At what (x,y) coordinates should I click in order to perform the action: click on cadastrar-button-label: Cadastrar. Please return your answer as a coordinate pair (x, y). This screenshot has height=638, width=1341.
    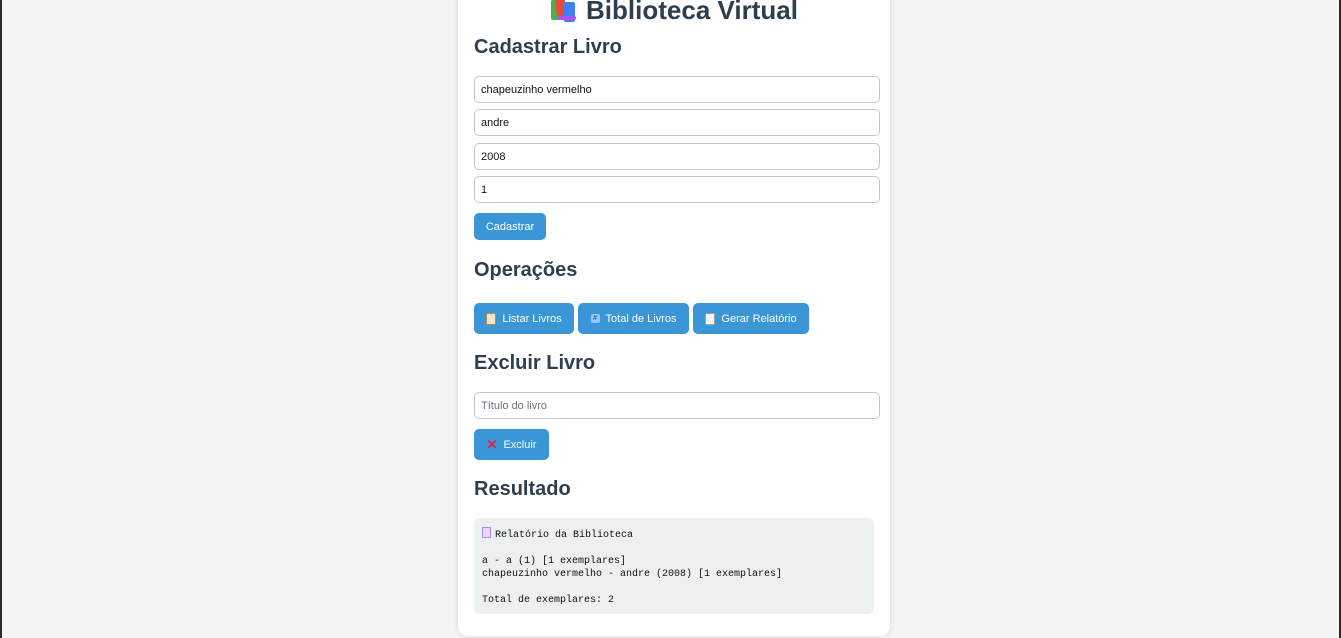
    Looking at the image, I should click on (510, 226).